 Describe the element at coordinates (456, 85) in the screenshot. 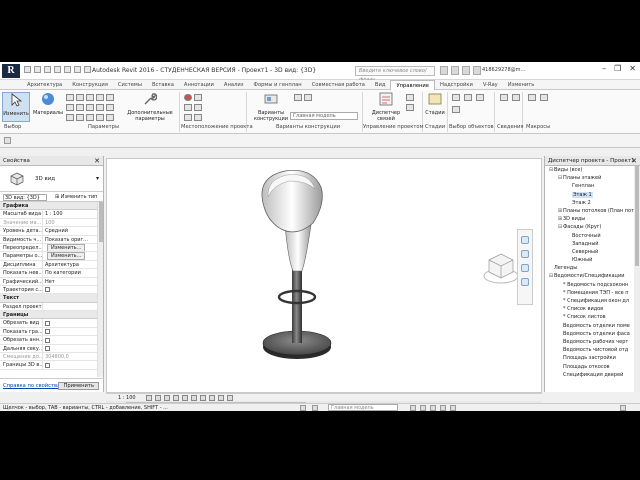

I see `tab-item: Надстройки` at that location.